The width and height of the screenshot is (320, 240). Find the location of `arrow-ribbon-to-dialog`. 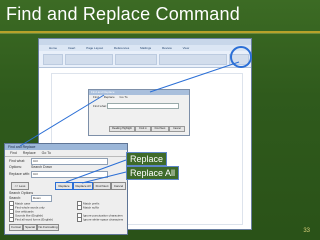

arrow-ribbon-to-dialog is located at coordinates (194, 77).